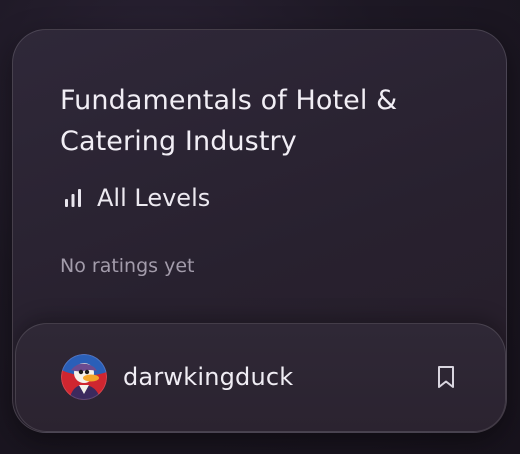 This screenshot has height=454, width=520. I want to click on user-avatar, so click(84, 377).